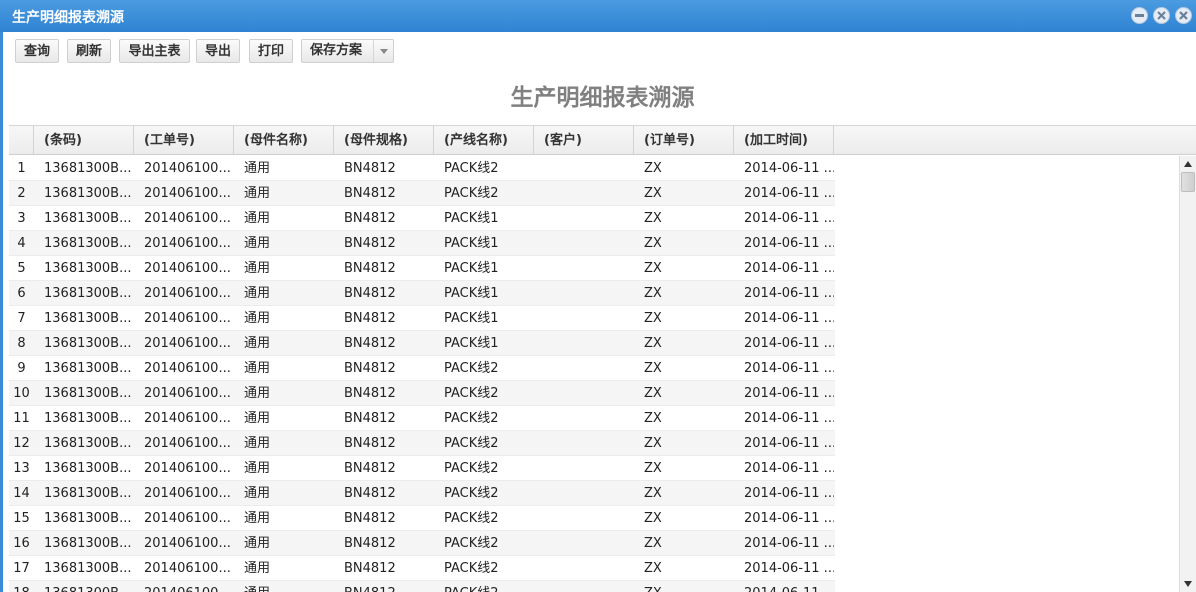 Image resolution: width=1196 pixels, height=592 pixels. What do you see at coordinates (347, 51) in the screenshot?
I see `save-scheme-button: 保存方案` at bounding box center [347, 51].